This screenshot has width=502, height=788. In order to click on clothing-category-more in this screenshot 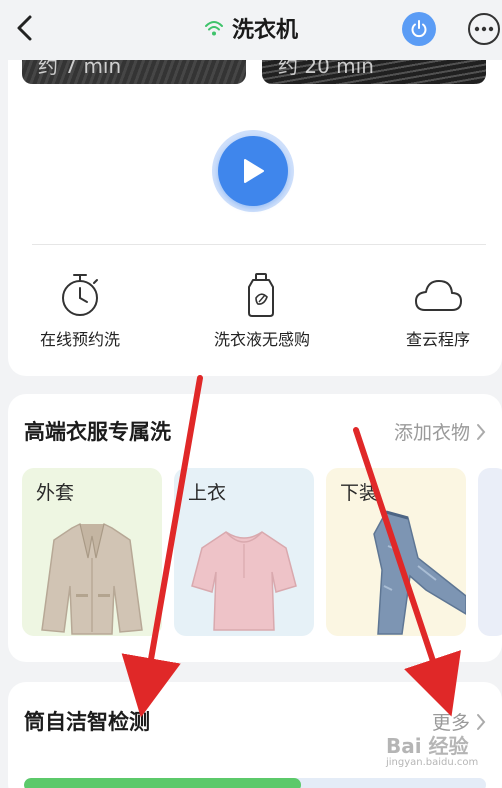, I will do `click(490, 552)`.